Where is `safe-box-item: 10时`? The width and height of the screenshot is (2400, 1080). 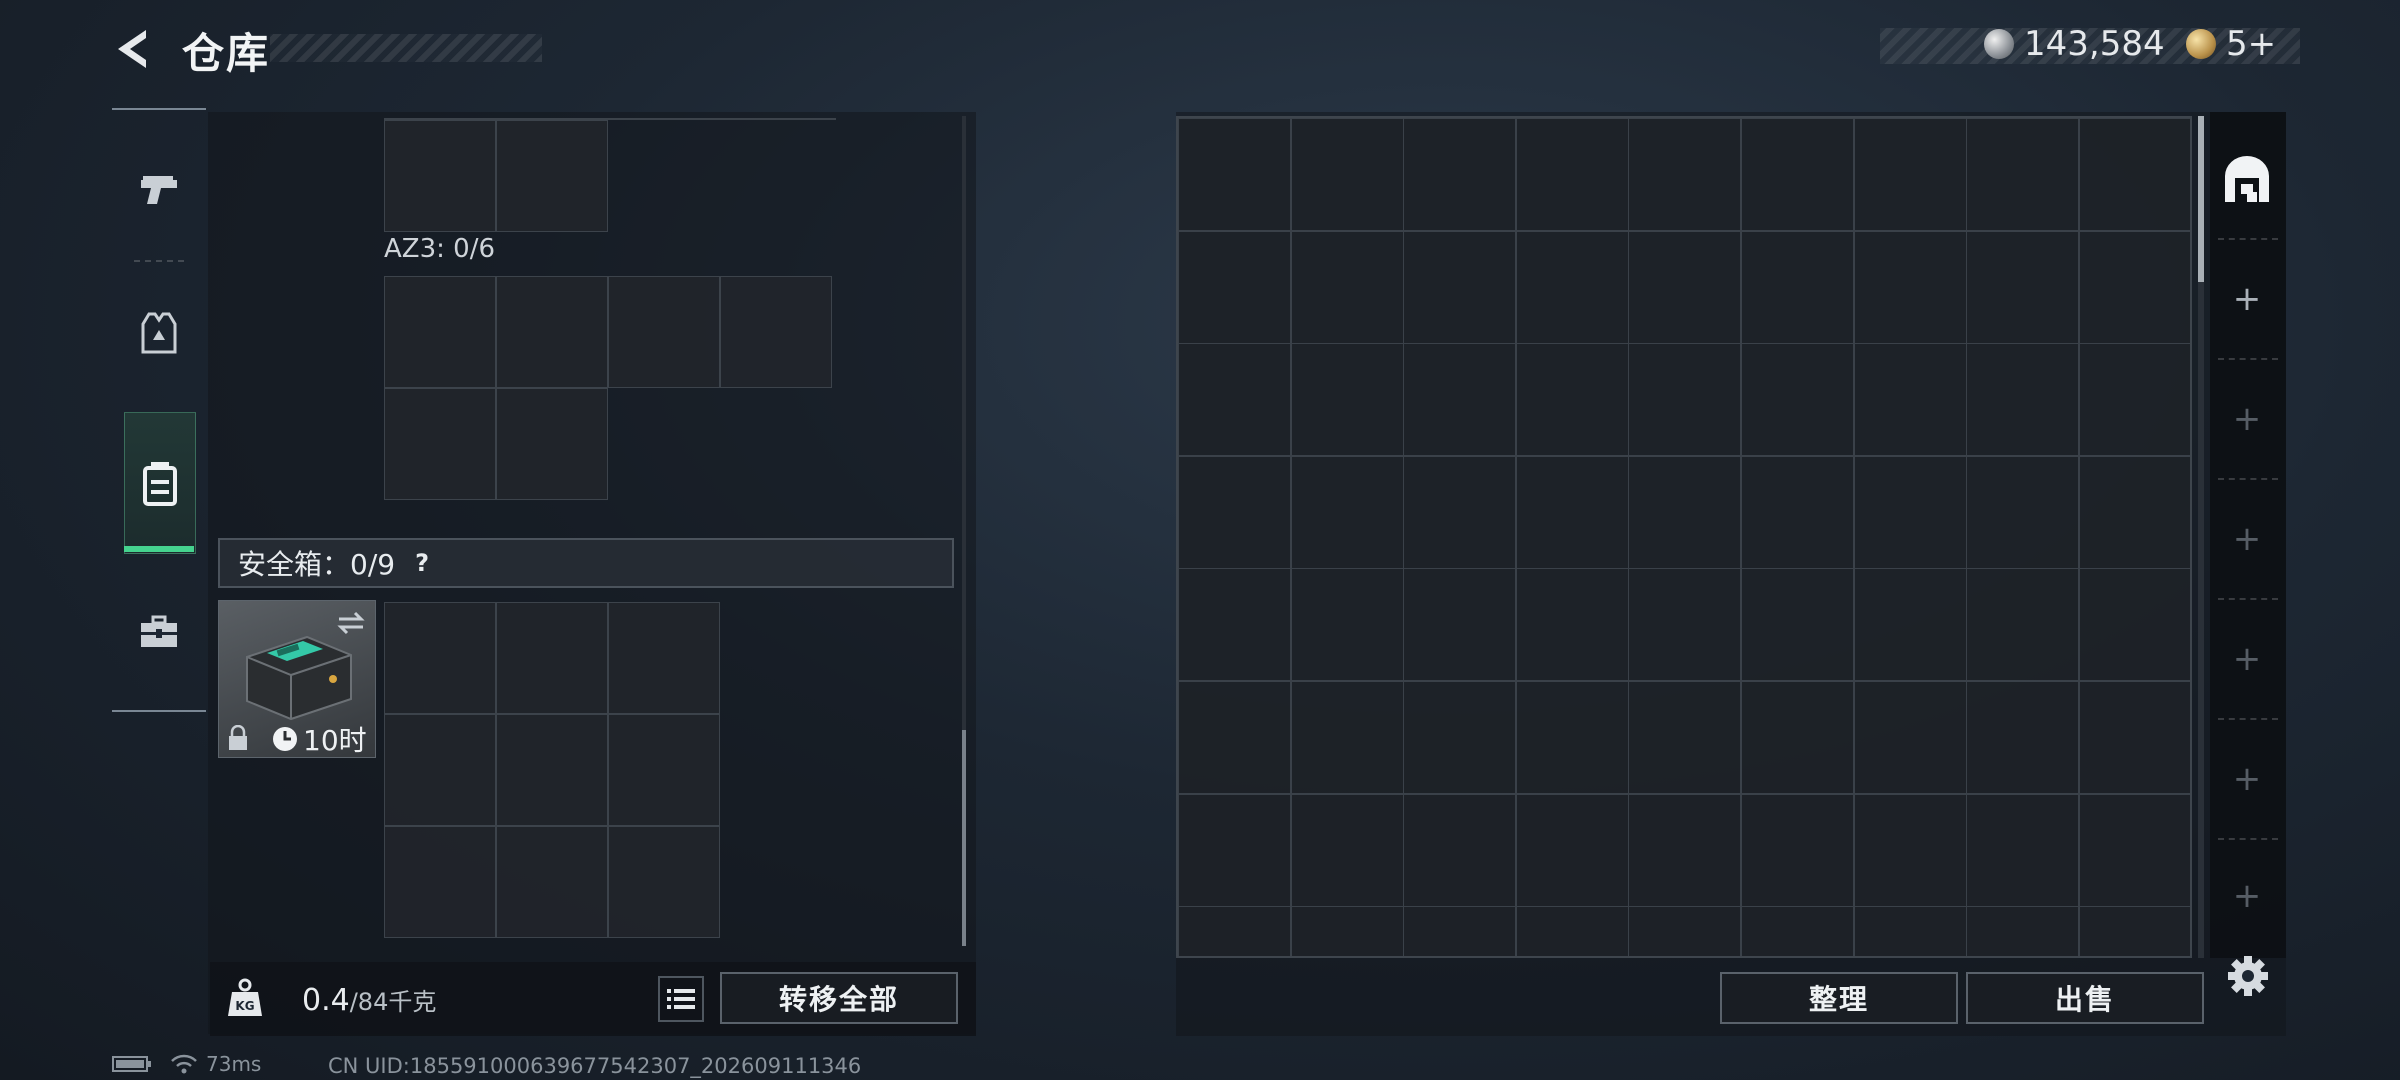
safe-box-item: 10时 is located at coordinates (297, 679).